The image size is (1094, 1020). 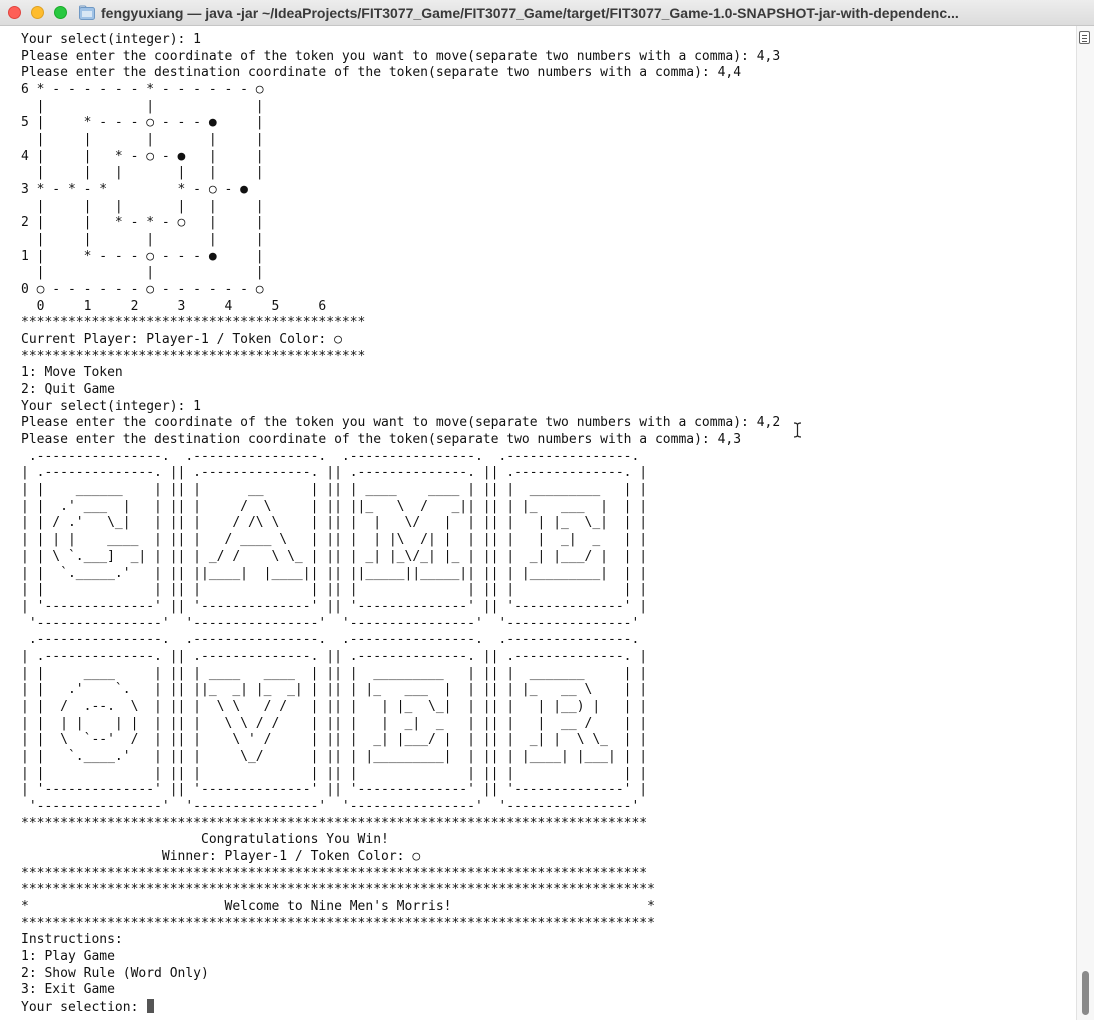 What do you see at coordinates (134, 190) in the screenshot?
I see `terminal-line: 3 * - * - * * - ○ - ●` at bounding box center [134, 190].